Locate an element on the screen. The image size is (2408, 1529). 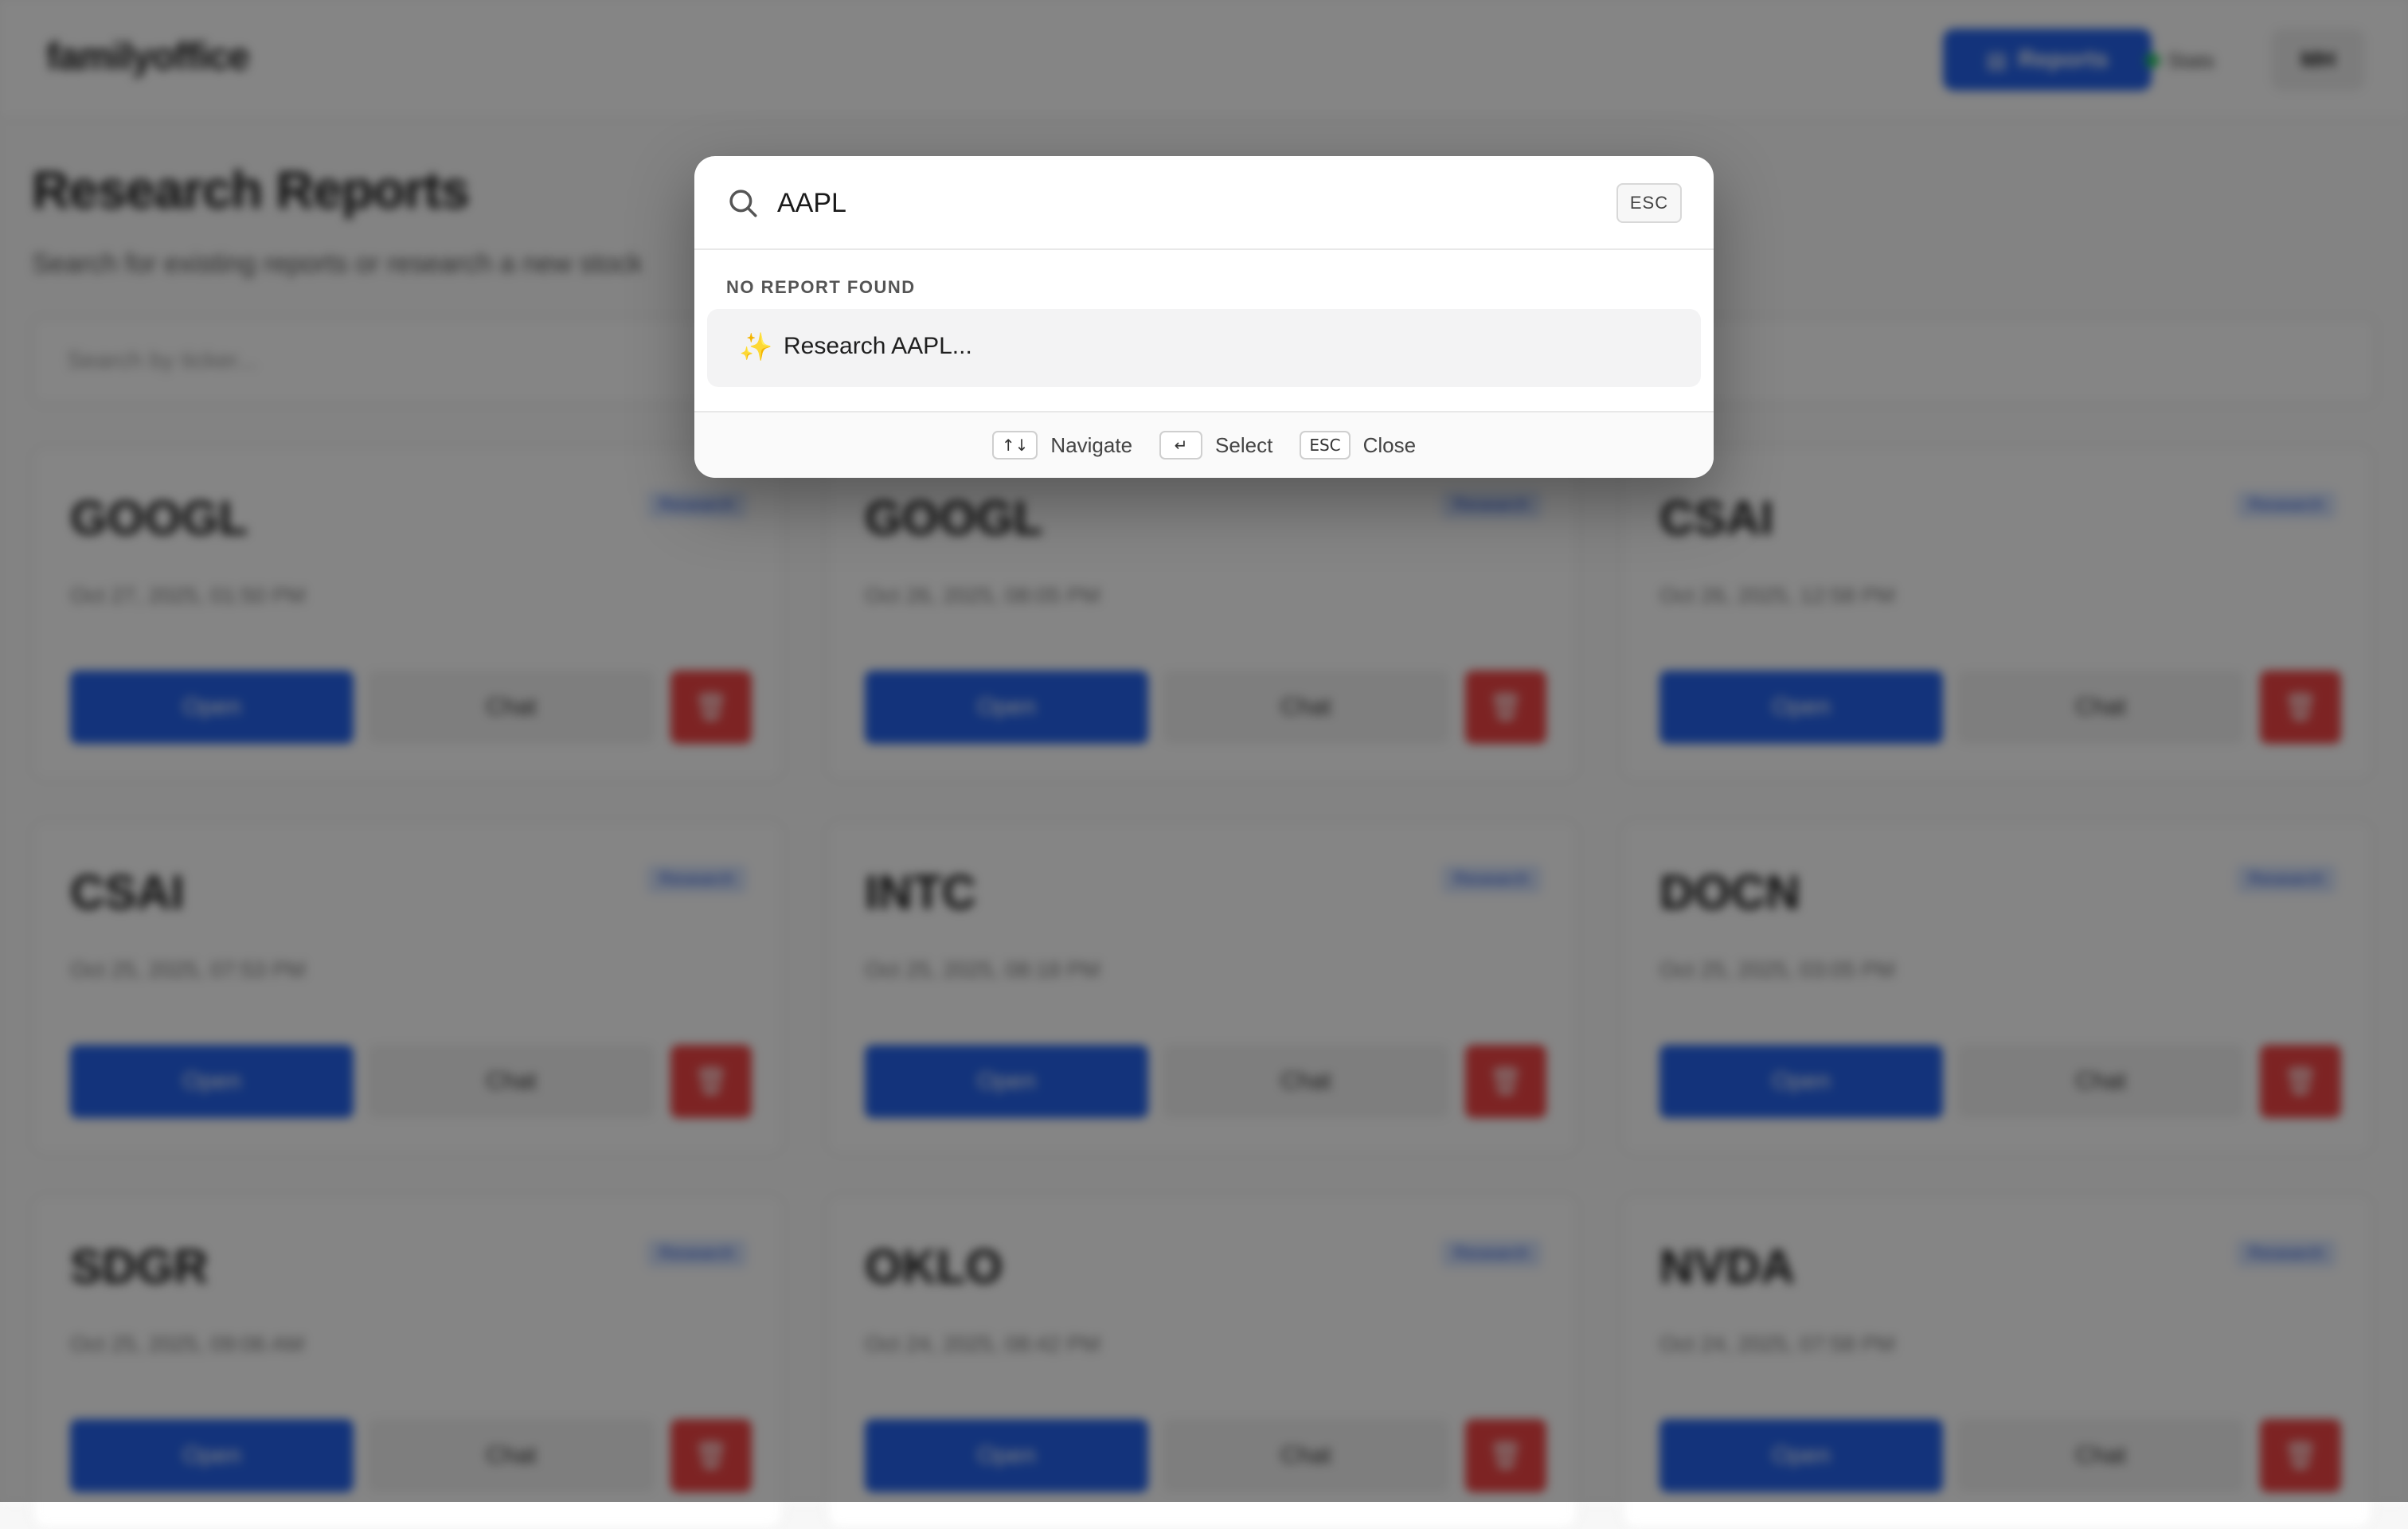
hint-select: ↵ Select is located at coordinates (1215, 445).